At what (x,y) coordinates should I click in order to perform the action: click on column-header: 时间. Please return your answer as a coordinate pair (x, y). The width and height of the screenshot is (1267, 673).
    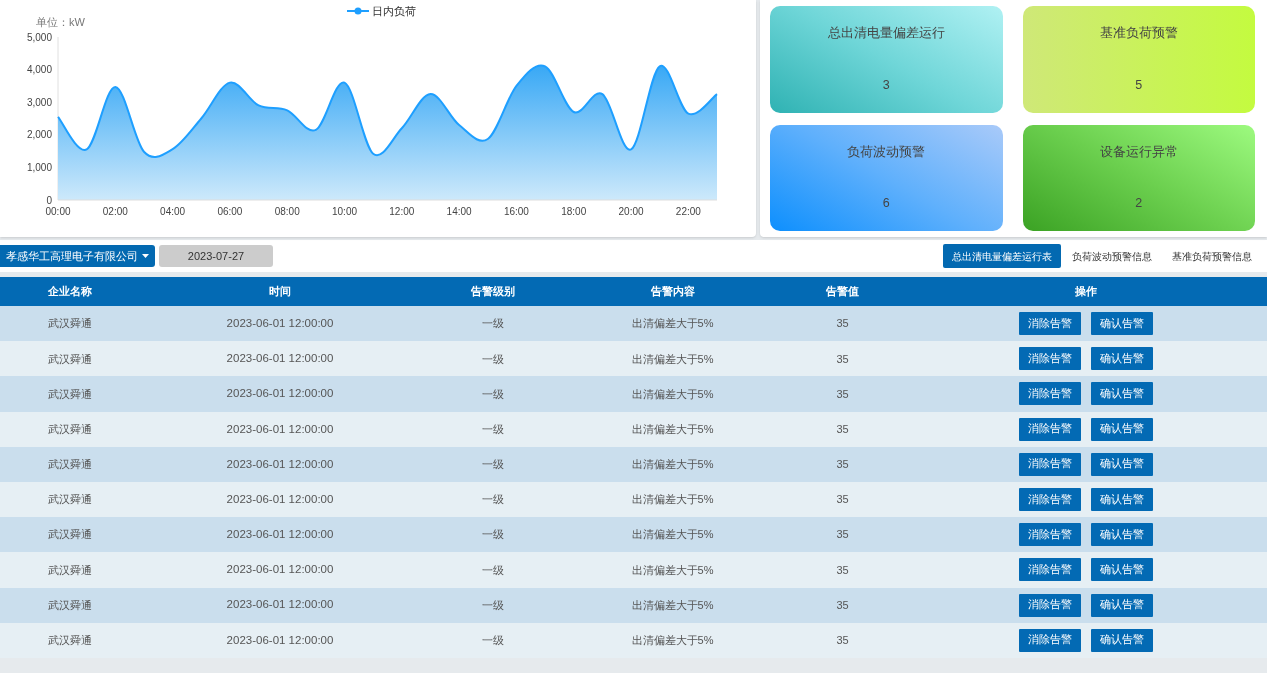
    Looking at the image, I should click on (280, 292).